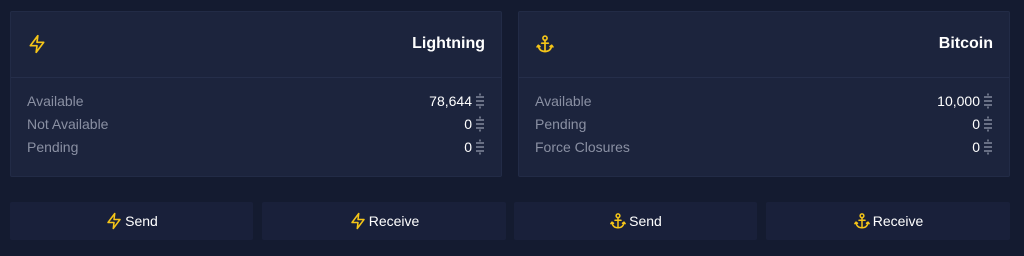 The height and width of the screenshot is (256, 1024). I want to click on lightning-title: Lightning, so click(448, 43).